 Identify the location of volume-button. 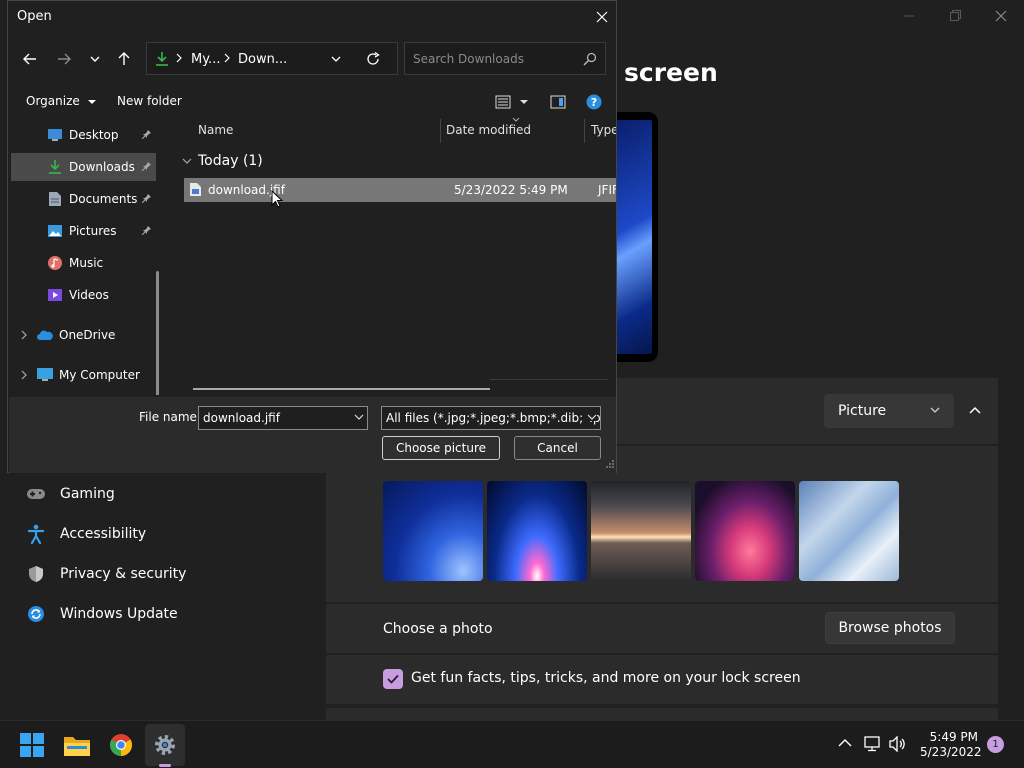
(898, 744).